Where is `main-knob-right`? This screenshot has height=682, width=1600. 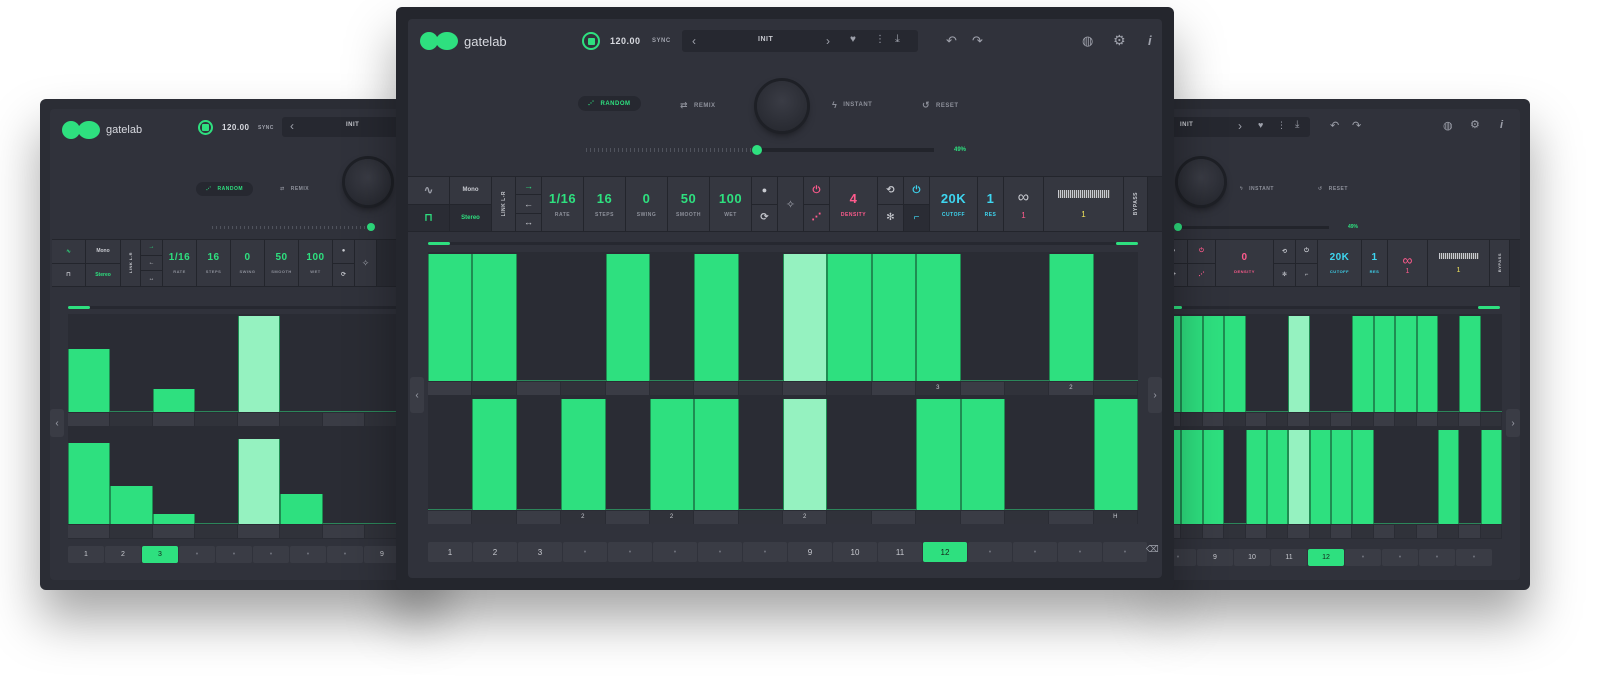
main-knob-right is located at coordinates (1201, 182).